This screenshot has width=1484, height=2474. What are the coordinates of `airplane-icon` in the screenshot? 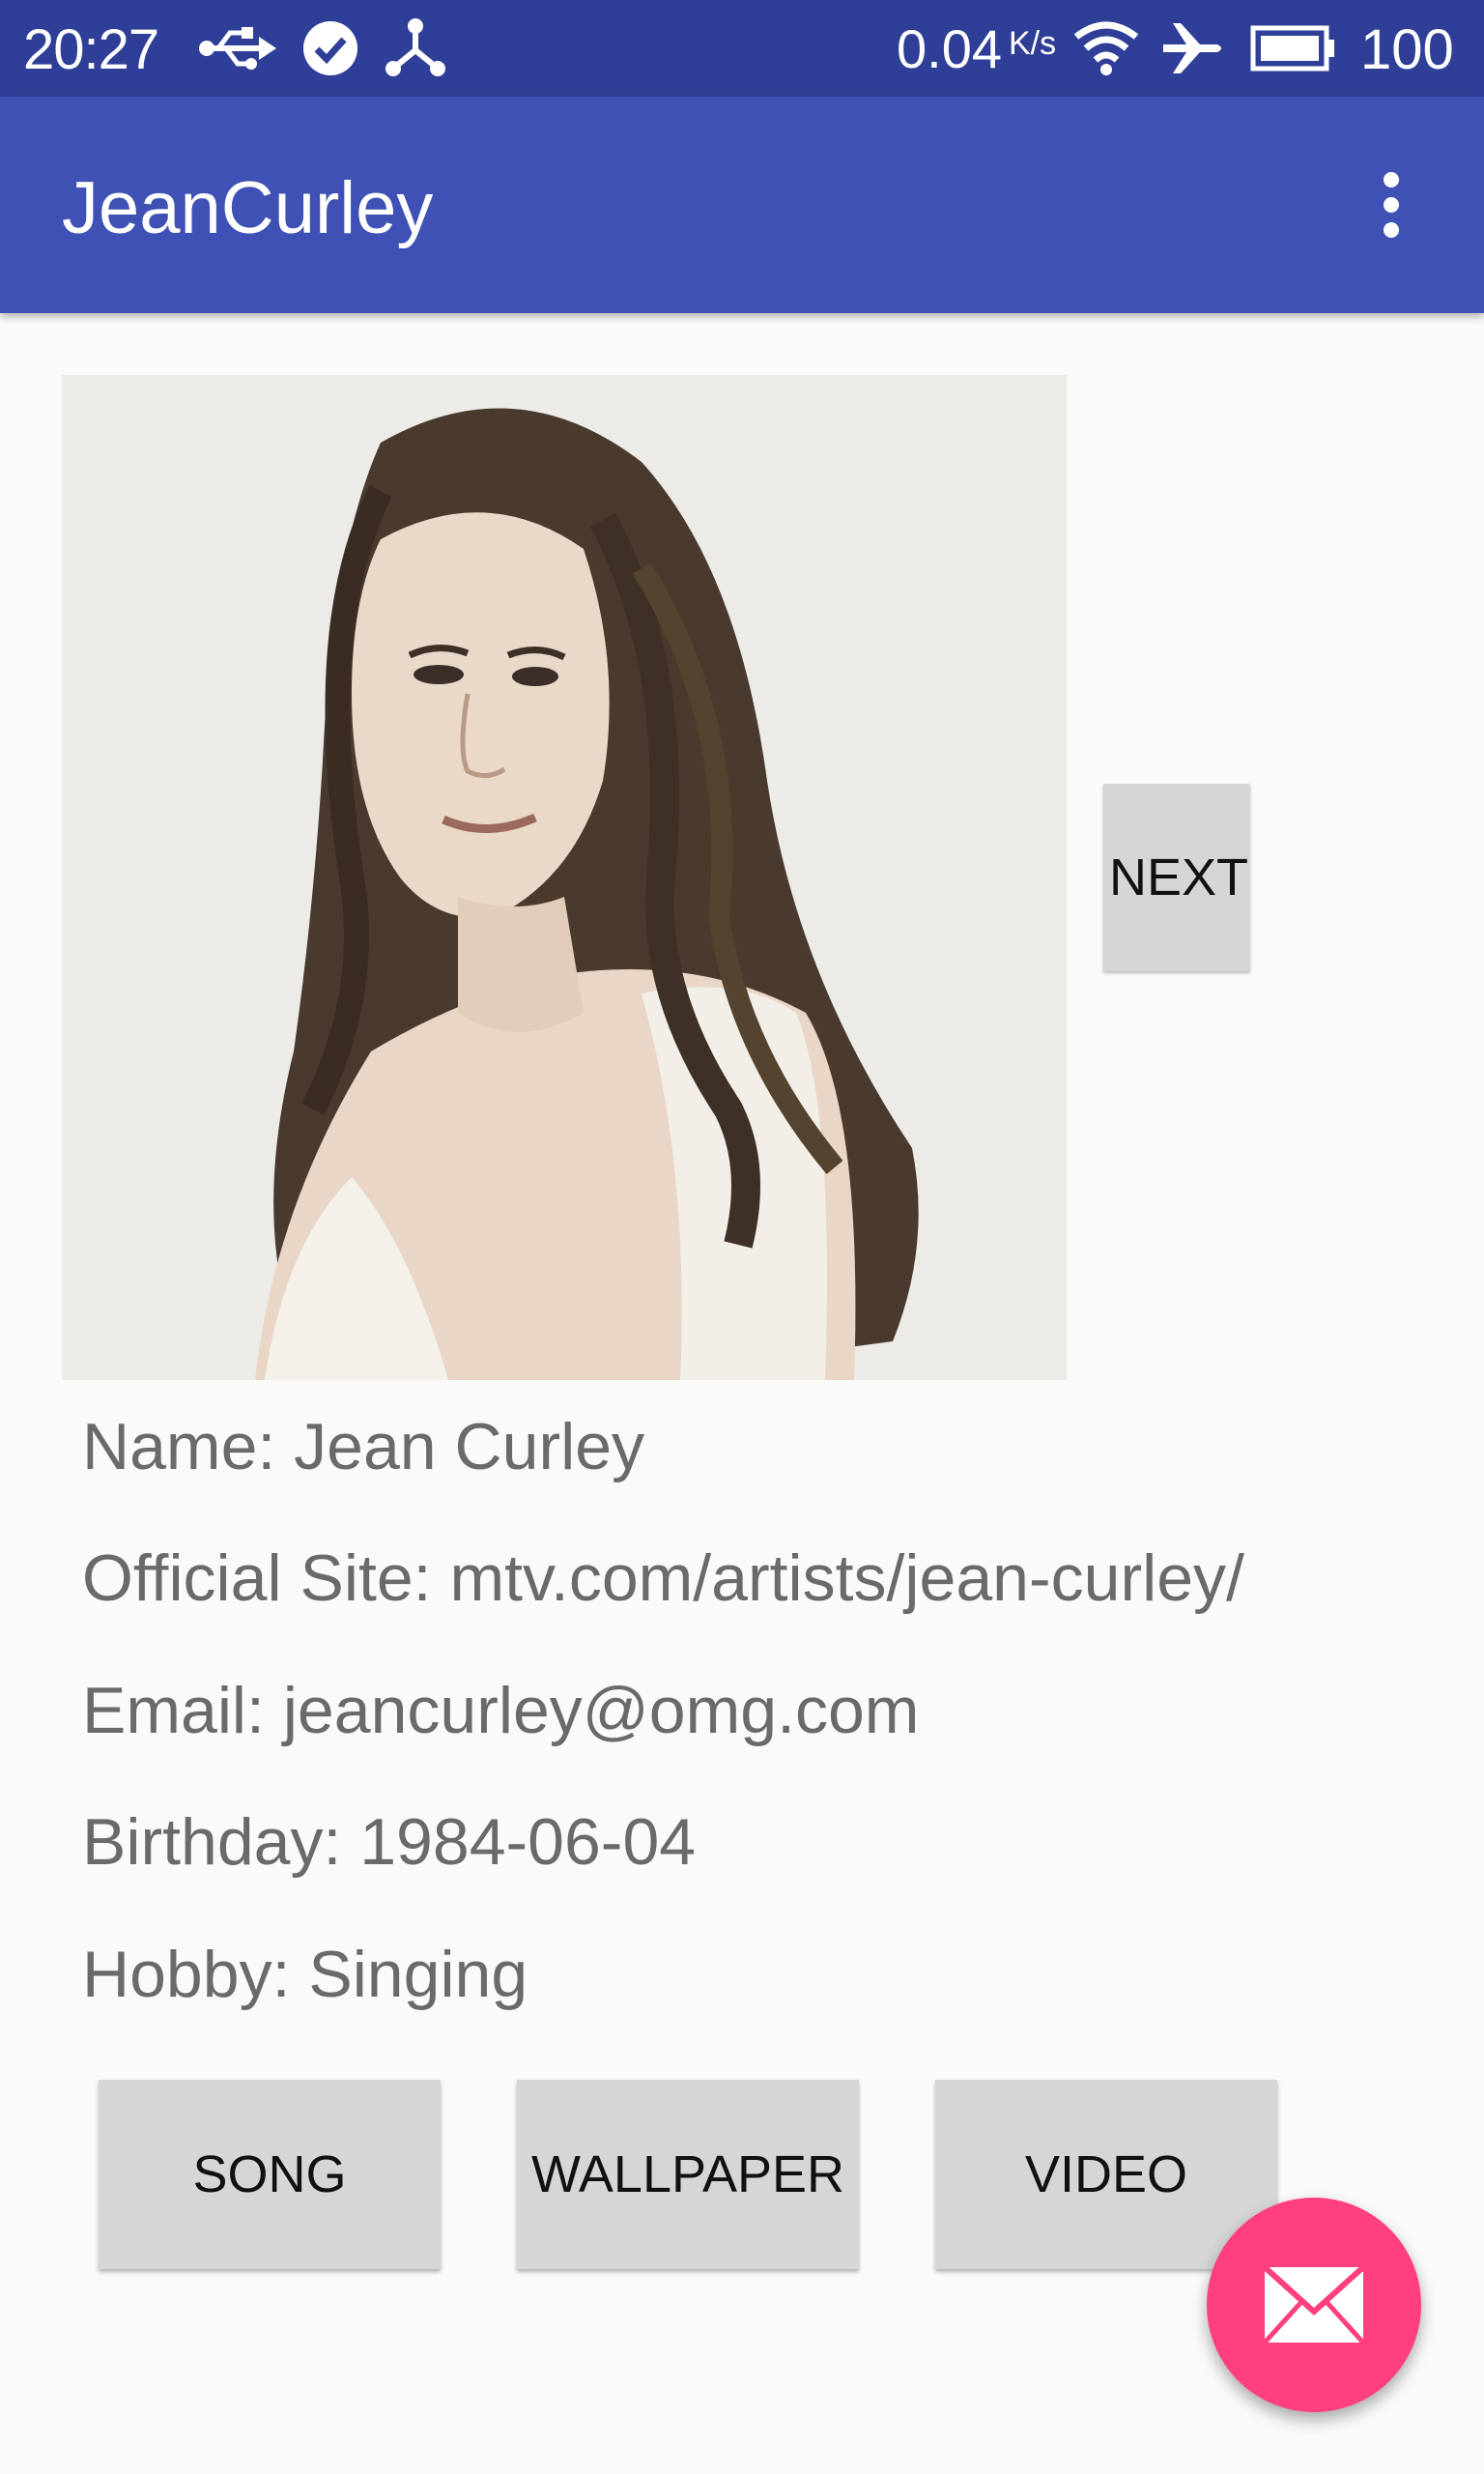 It's located at (1193, 51).